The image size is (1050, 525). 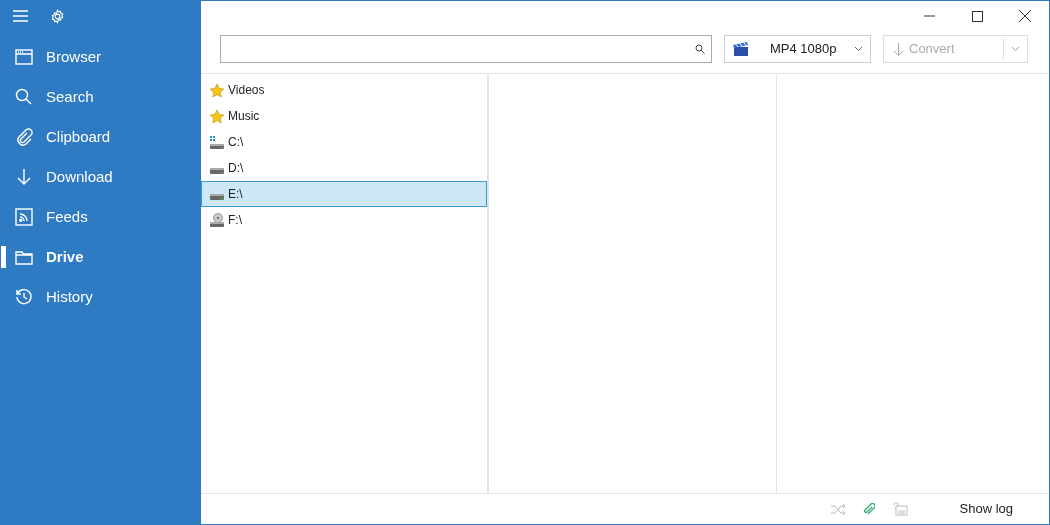 I want to click on film-clapper-icon, so click(x=741, y=49).